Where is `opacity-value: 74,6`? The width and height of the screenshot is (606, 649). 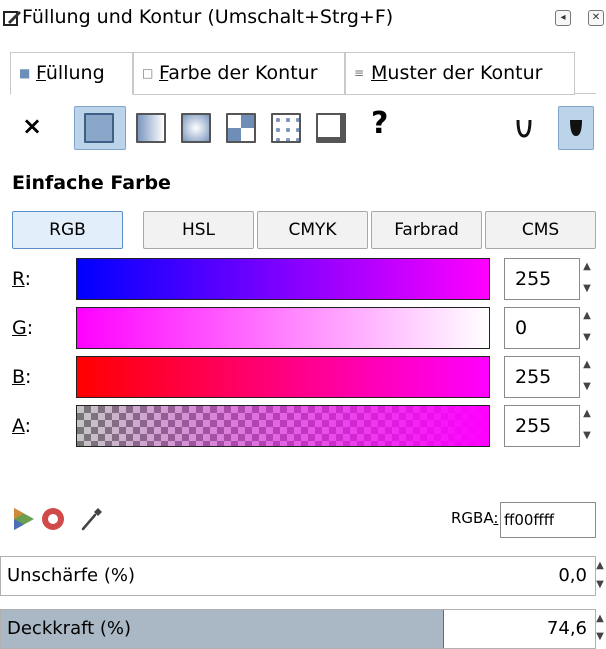
opacity-value: 74,6 is located at coordinates (566, 628).